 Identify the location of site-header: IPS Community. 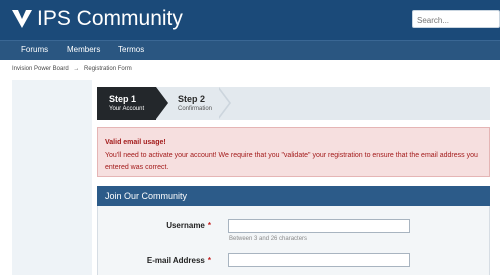
(250, 20).